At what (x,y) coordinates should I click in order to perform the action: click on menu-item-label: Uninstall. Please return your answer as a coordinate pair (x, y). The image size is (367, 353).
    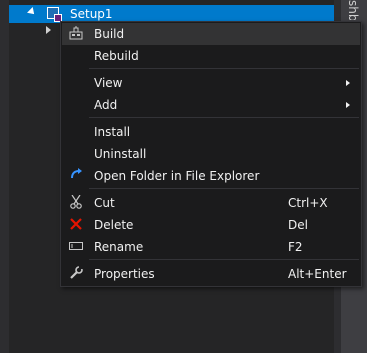
    Looking at the image, I should click on (120, 154).